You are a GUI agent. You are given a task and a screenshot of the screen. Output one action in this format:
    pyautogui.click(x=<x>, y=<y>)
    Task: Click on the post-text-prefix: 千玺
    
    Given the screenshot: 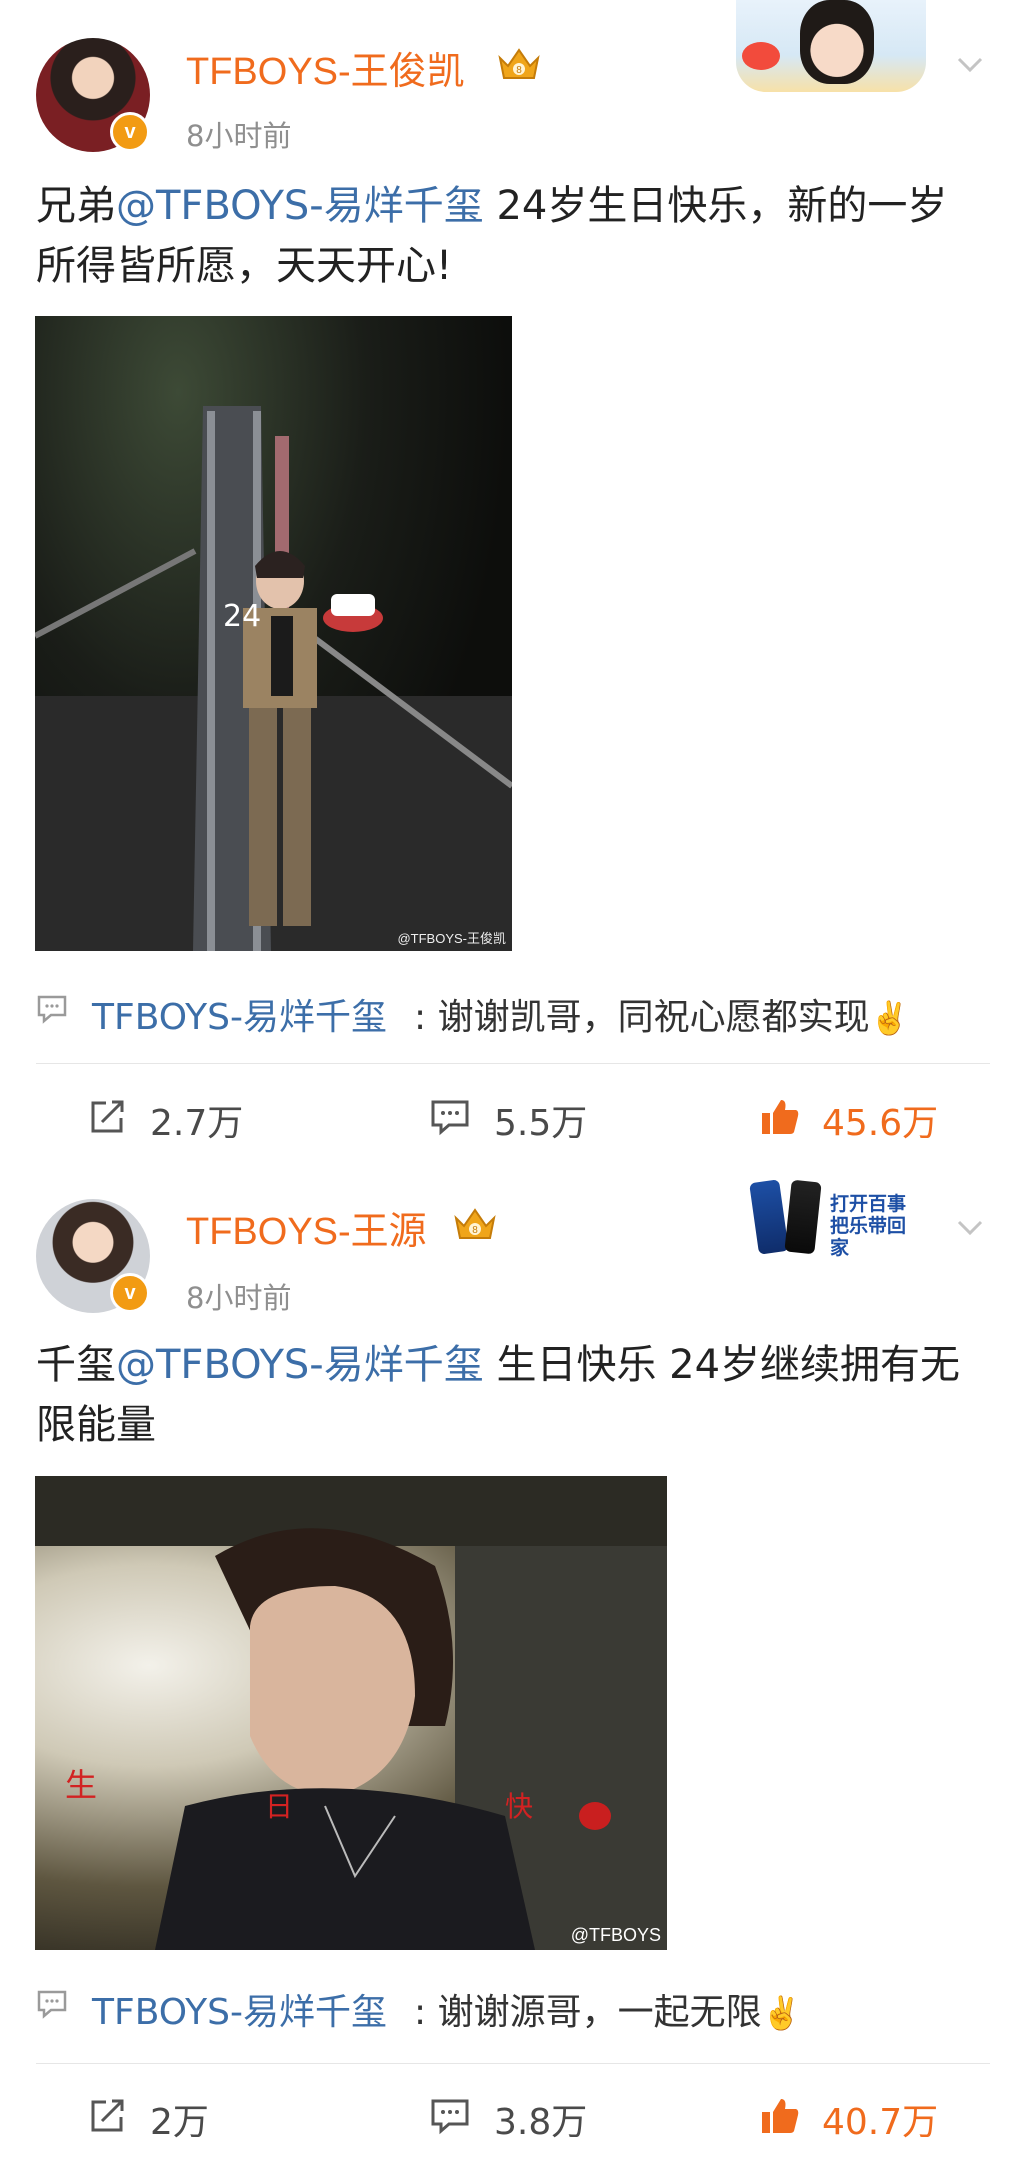 What is the action you would take?
    pyautogui.click(x=76, y=1365)
    